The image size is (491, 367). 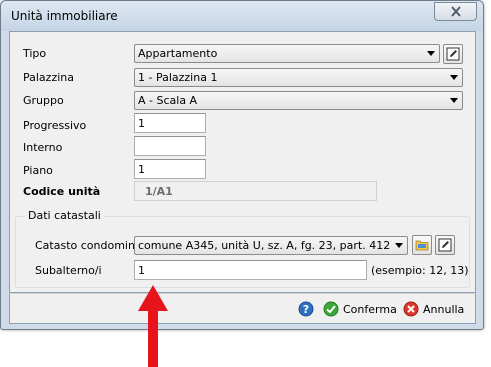 I want to click on piano-label: Piano, so click(x=38, y=170).